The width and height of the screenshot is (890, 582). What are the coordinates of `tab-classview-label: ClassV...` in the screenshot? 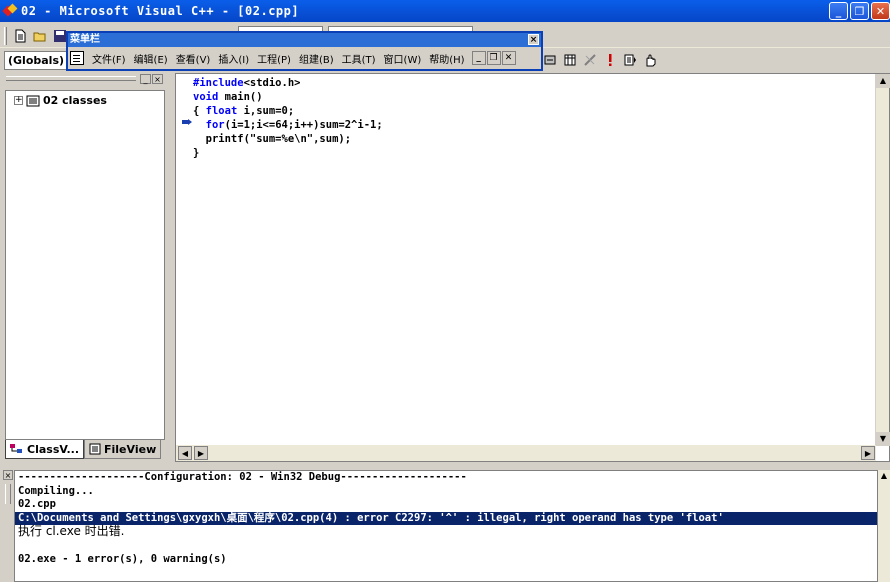 It's located at (53, 449).